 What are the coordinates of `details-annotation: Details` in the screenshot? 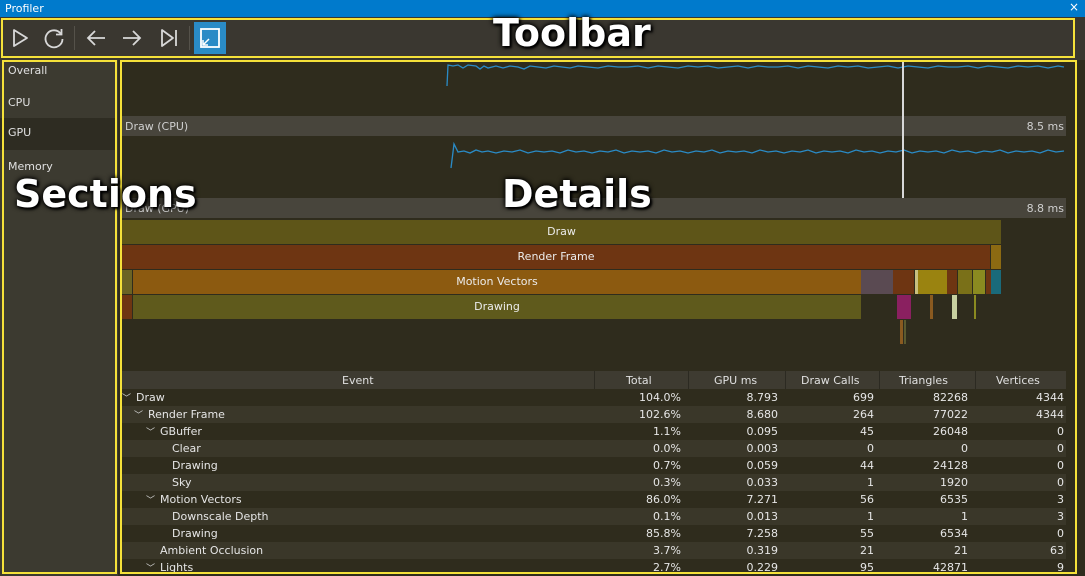 It's located at (577, 194).